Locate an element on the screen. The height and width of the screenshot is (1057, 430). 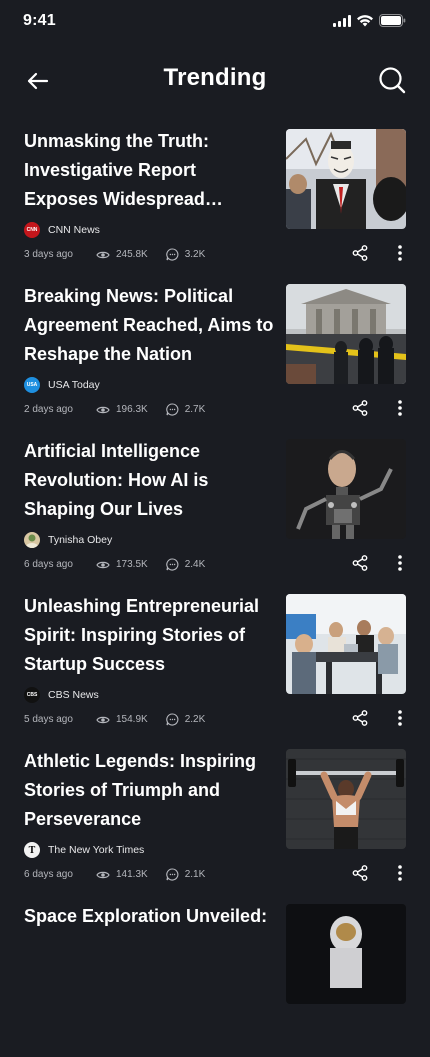
article-source: T The New York Times is located at coordinates (84, 850).